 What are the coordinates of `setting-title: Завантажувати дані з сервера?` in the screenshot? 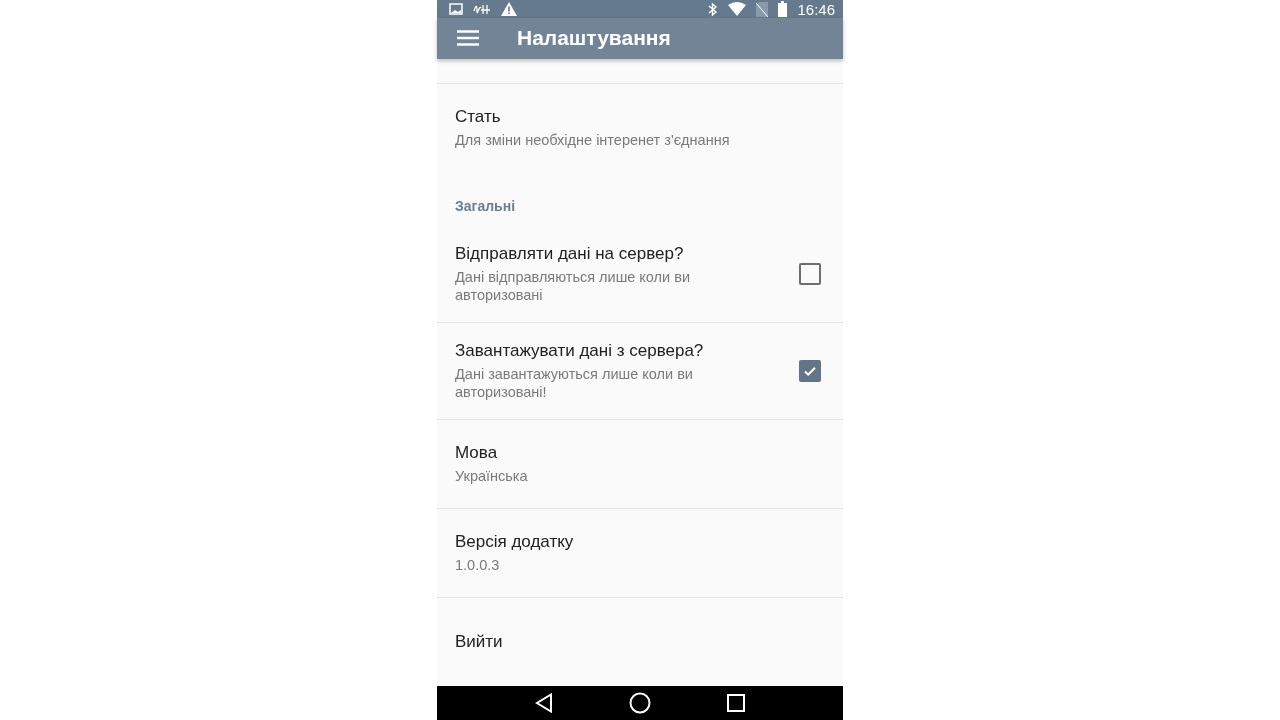 It's located at (580, 350).